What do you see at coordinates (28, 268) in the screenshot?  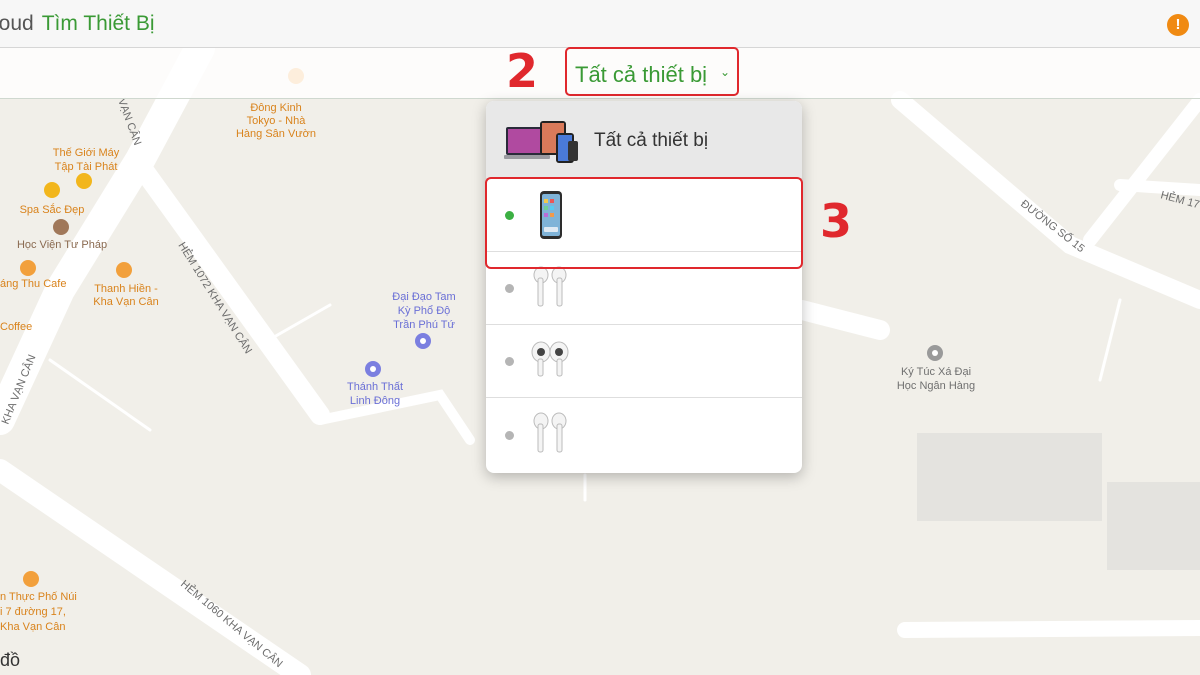 I see `cafe-icon` at bounding box center [28, 268].